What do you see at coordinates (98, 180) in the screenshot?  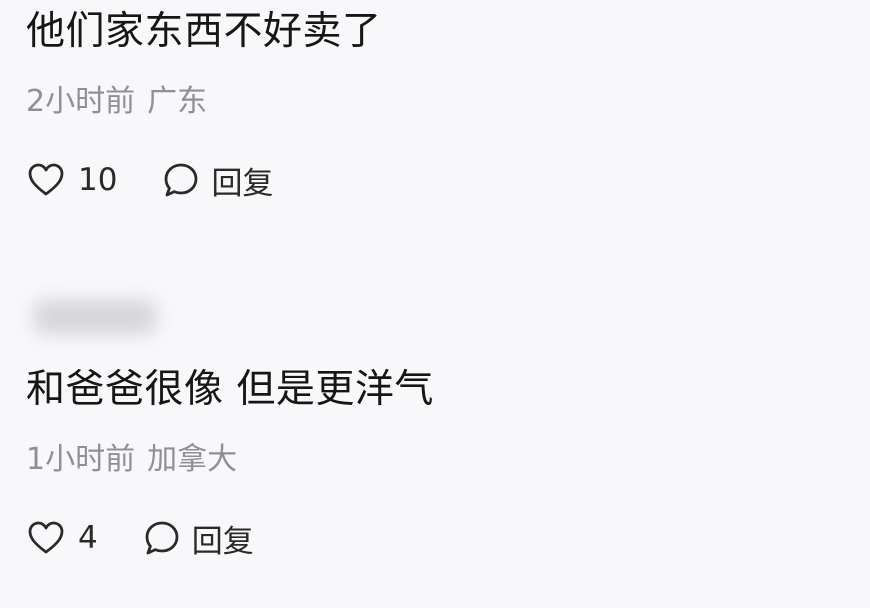 I see `like-count: 10` at bounding box center [98, 180].